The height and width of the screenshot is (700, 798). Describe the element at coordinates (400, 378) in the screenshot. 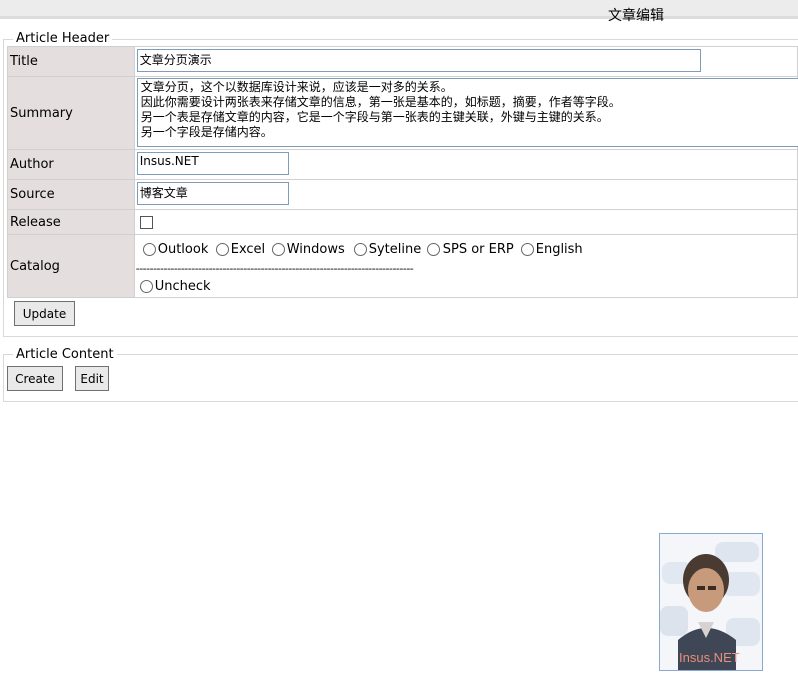

I see `article-content-fieldset` at that location.